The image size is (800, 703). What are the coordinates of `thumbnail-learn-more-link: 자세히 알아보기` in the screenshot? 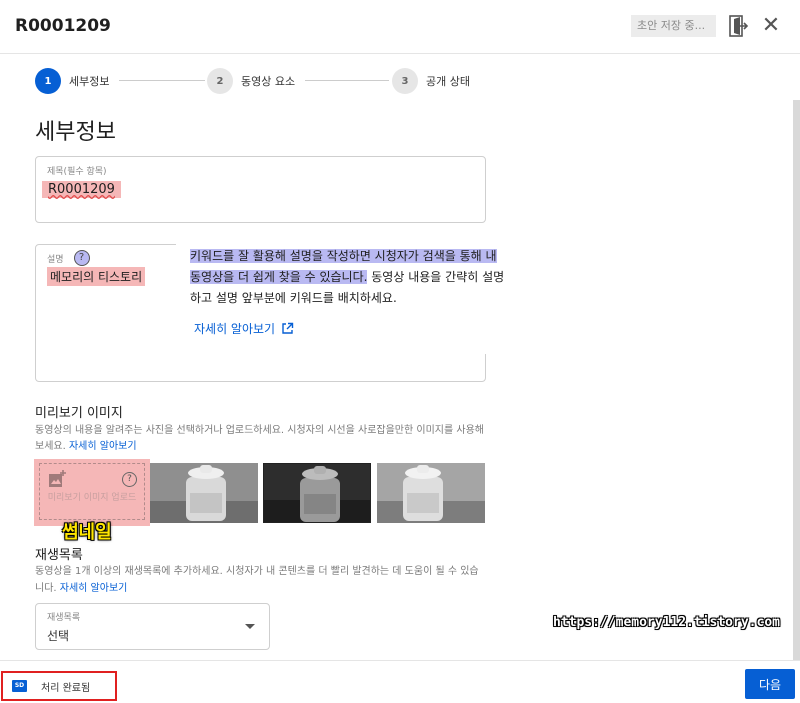 It's located at (103, 446).